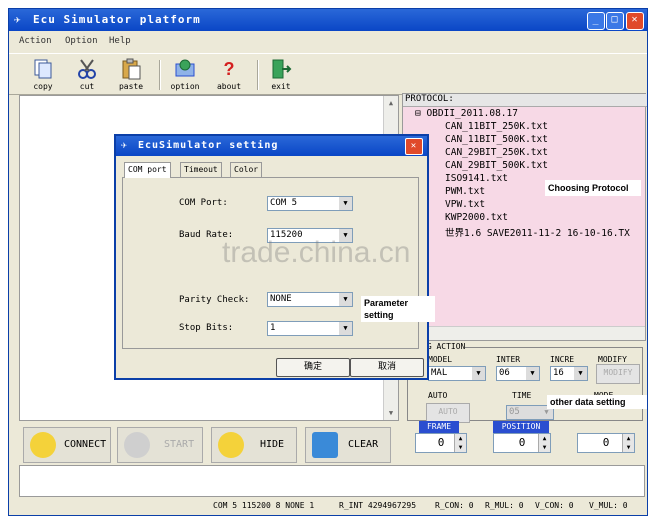 Image resolution: width=670 pixels, height=528 pixels. Describe the element at coordinates (328, 74) in the screenshot. I see `toolbar: copy cut paste option ? about exit` at that location.